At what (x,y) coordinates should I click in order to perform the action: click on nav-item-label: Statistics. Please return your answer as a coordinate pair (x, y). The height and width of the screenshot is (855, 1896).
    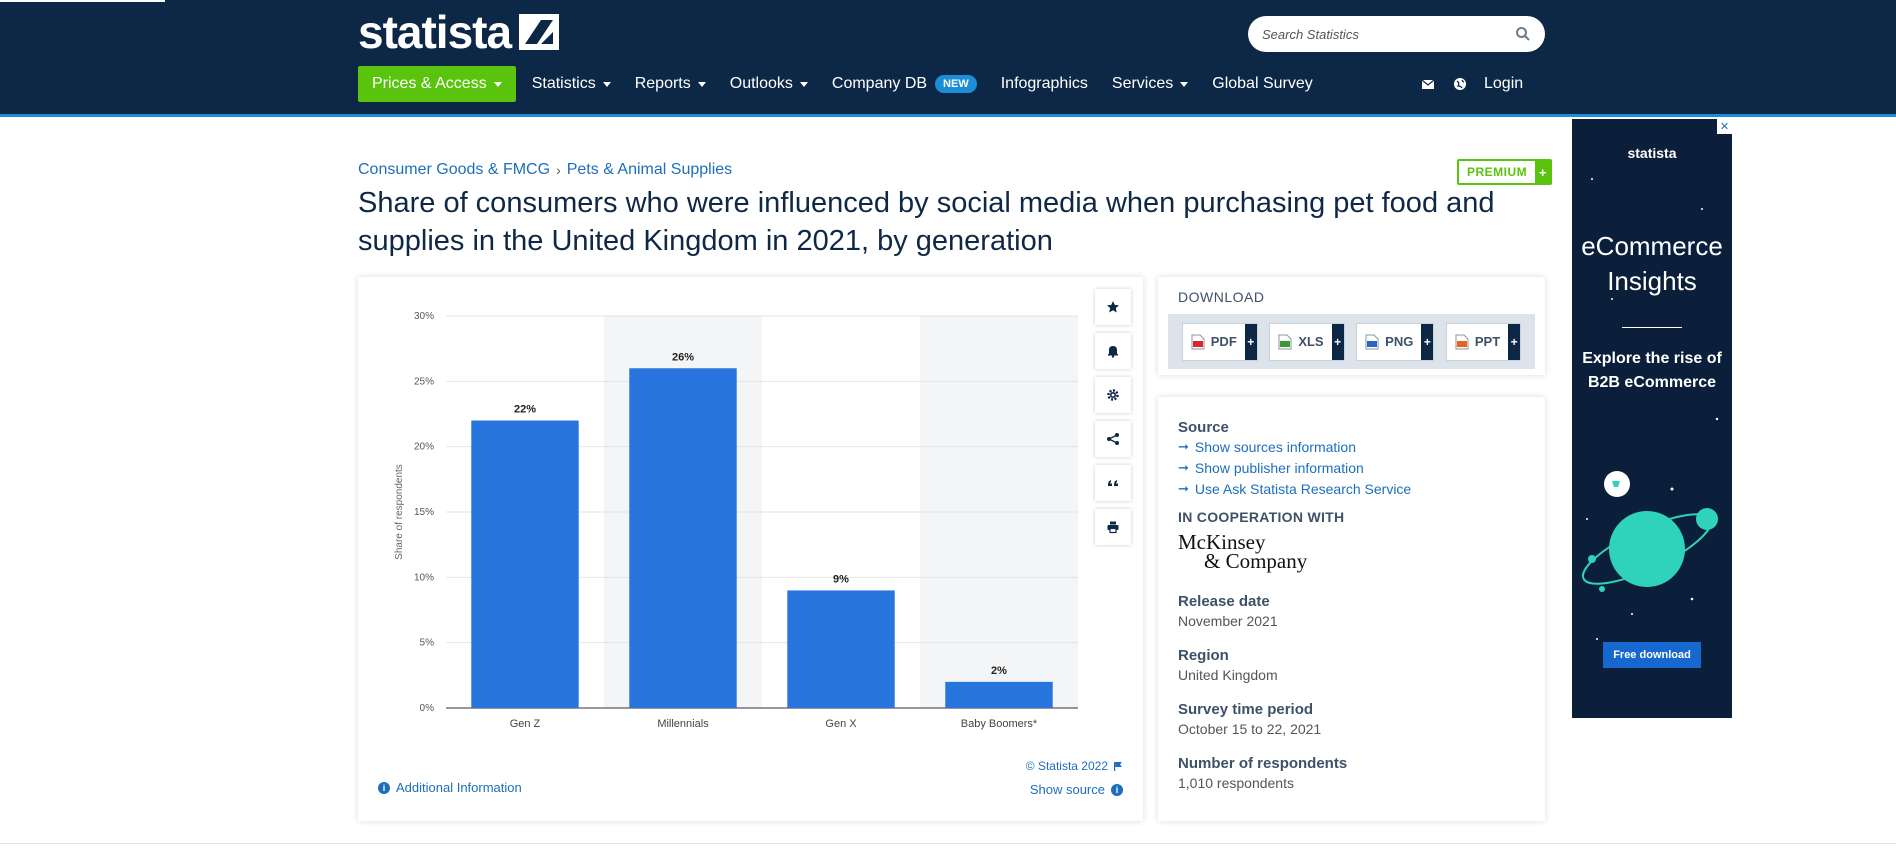
    Looking at the image, I should click on (563, 83).